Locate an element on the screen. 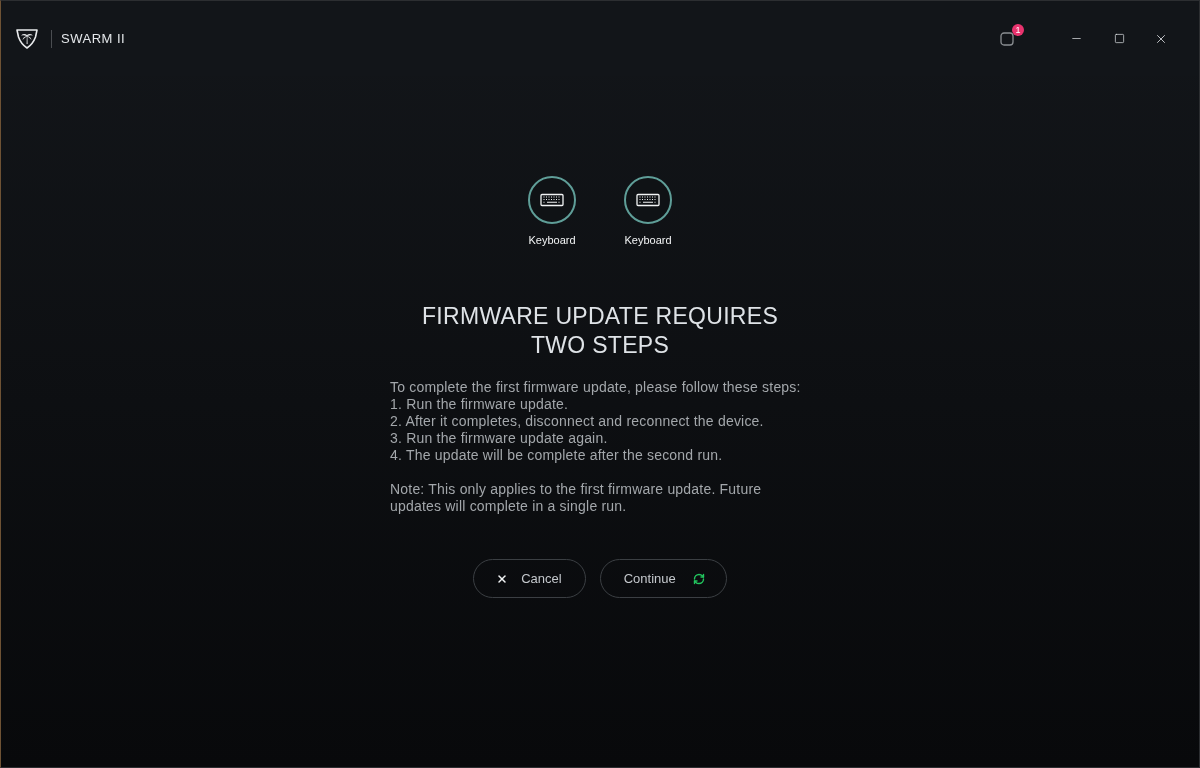 This screenshot has height=768, width=1200. x-icon is located at coordinates (502, 578).